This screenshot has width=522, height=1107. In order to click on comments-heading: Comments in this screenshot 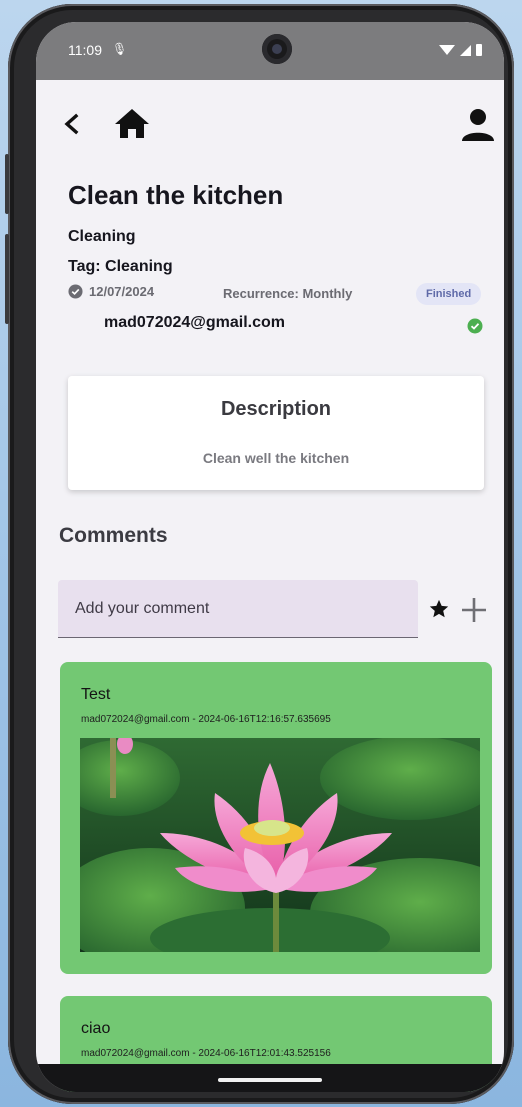, I will do `click(113, 535)`.